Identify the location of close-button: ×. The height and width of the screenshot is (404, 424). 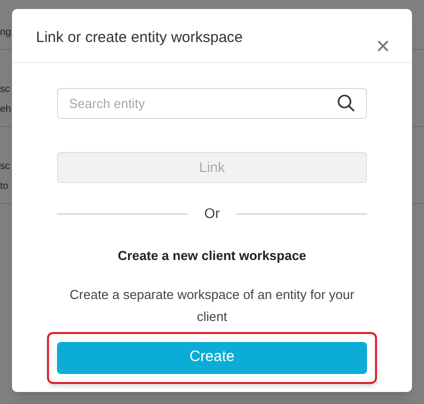
(383, 47).